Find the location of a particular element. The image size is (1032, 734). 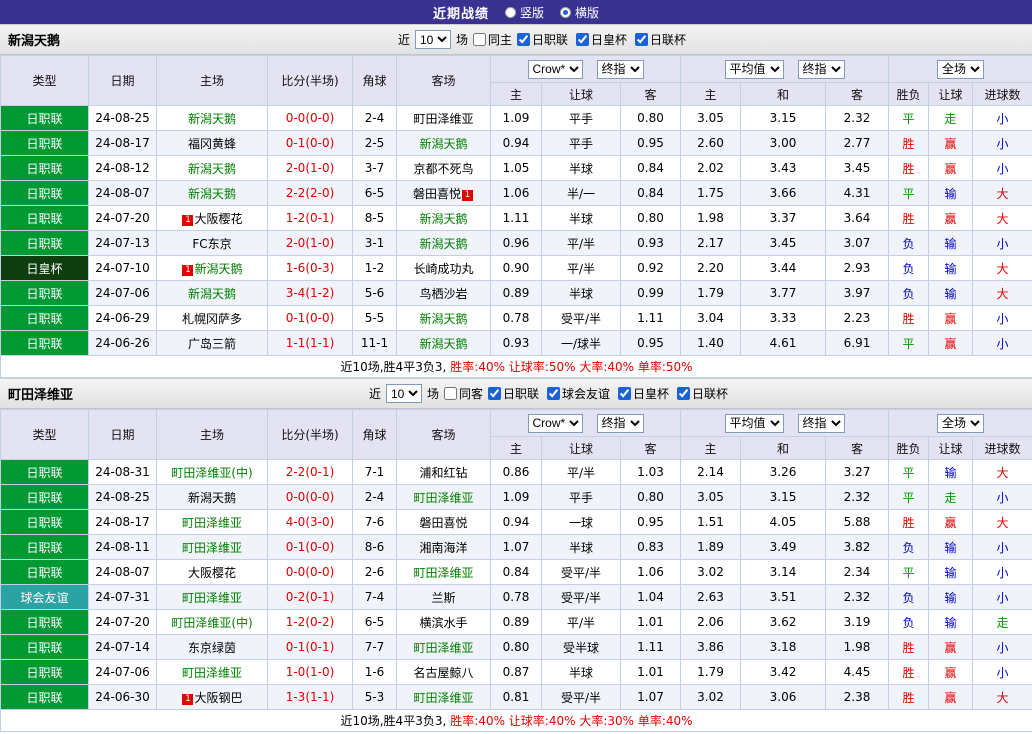

away-team-name: 京都不死鸟 is located at coordinates (443, 169).